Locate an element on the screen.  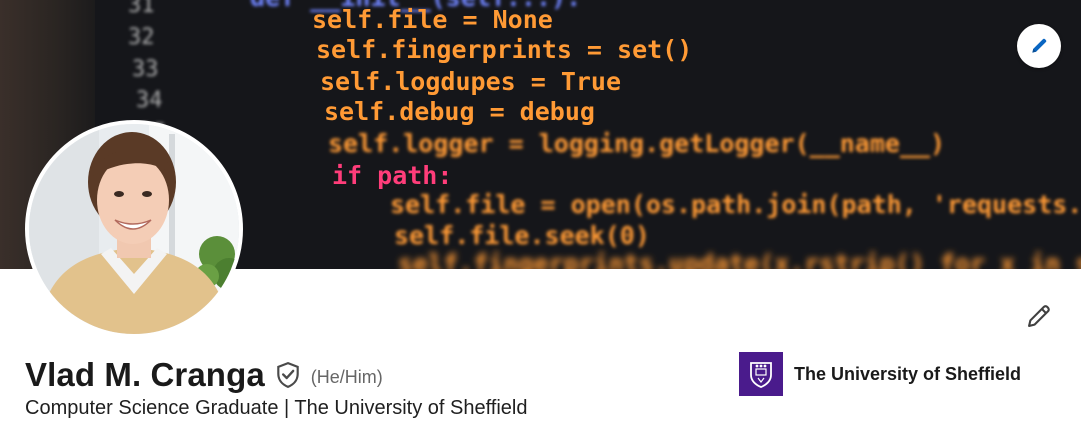
university-logo is located at coordinates (761, 374).